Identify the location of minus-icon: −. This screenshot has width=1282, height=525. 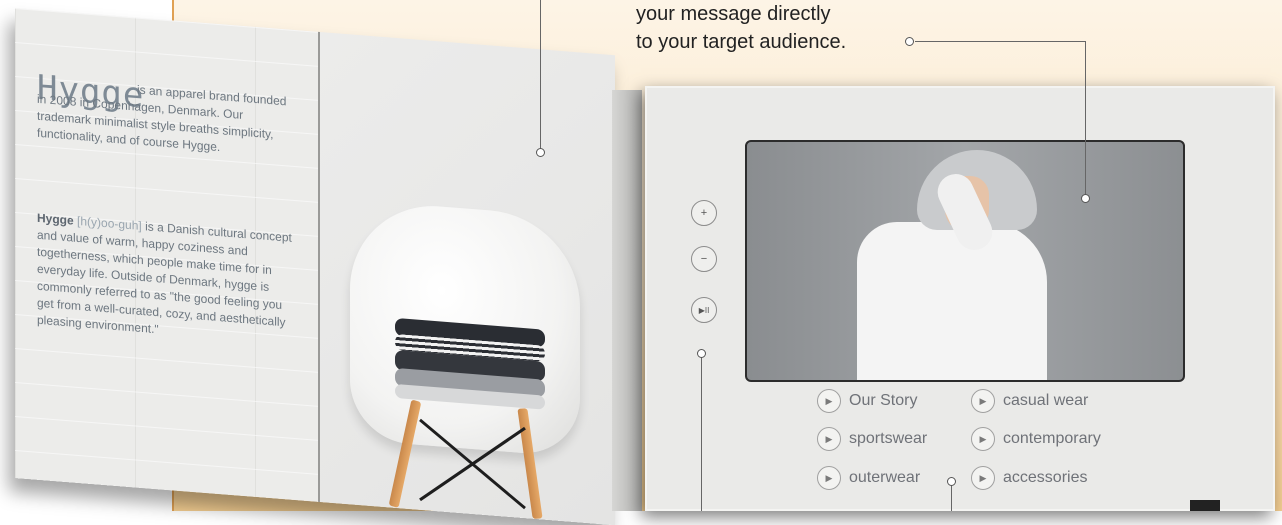
(704, 259).